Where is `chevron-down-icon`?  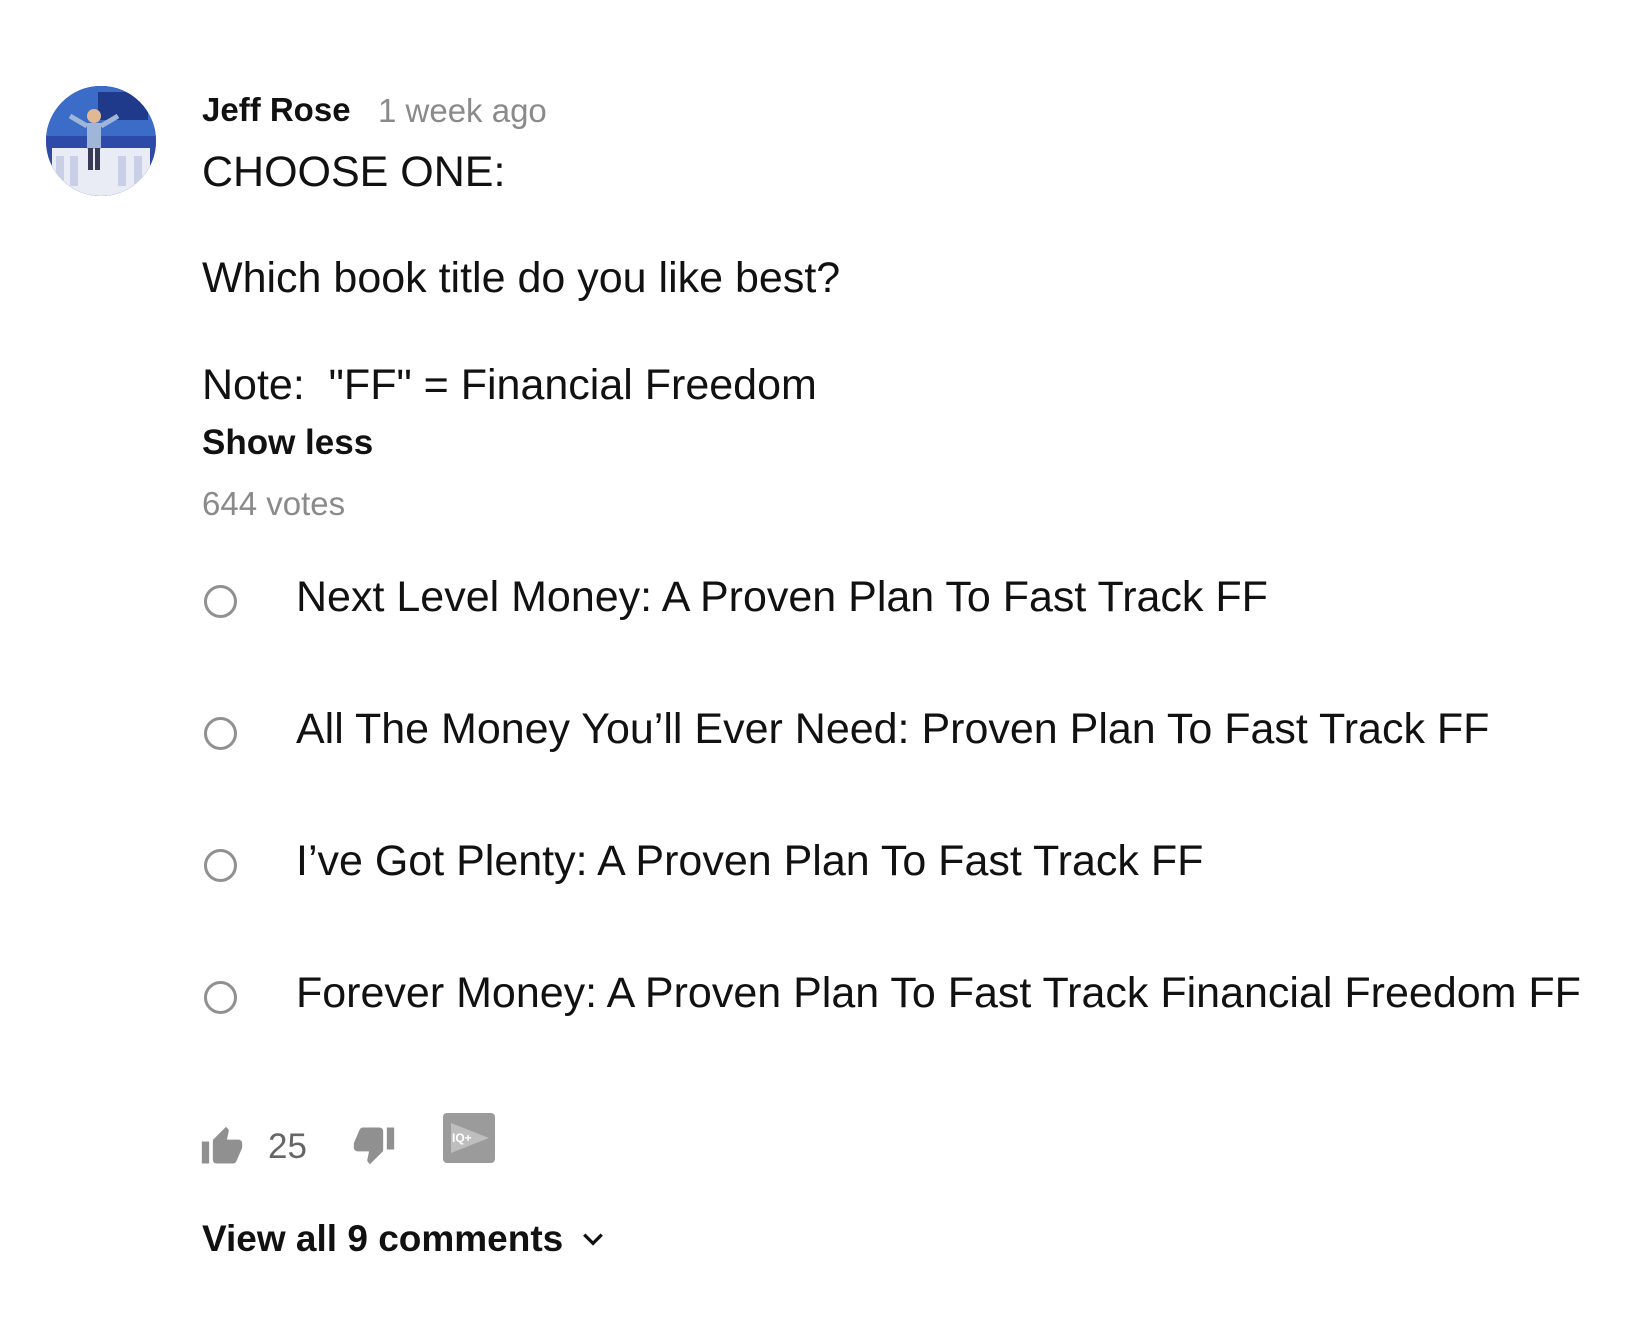
chevron-down-icon is located at coordinates (593, 1239).